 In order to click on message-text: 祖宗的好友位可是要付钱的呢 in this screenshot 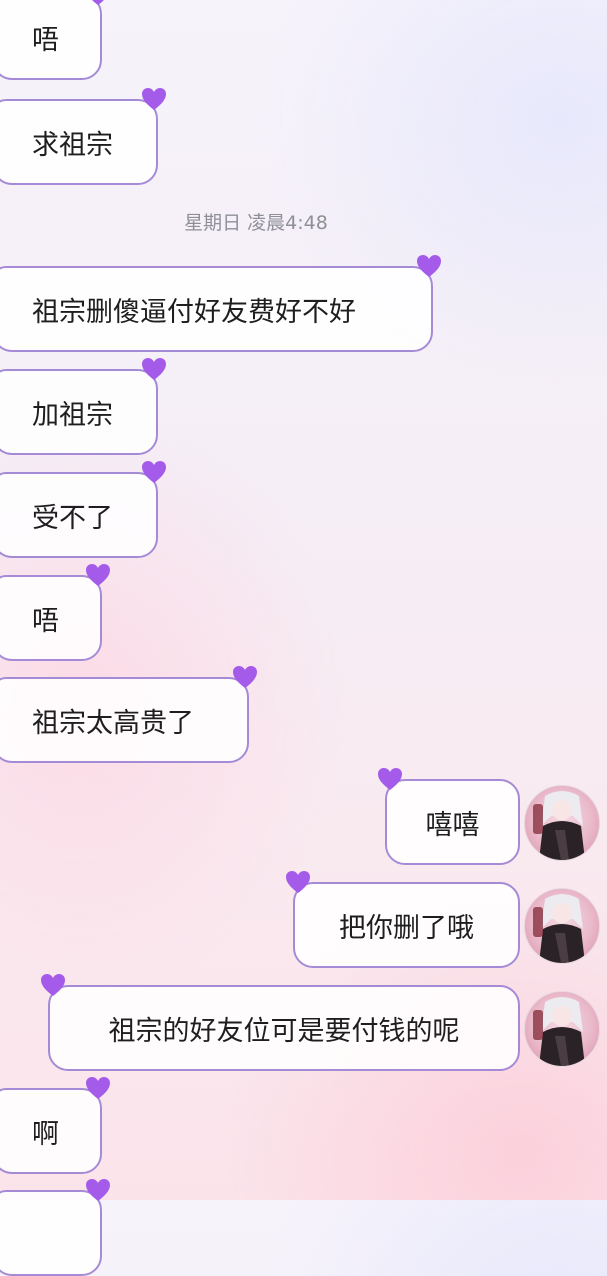, I will do `click(284, 1031)`.